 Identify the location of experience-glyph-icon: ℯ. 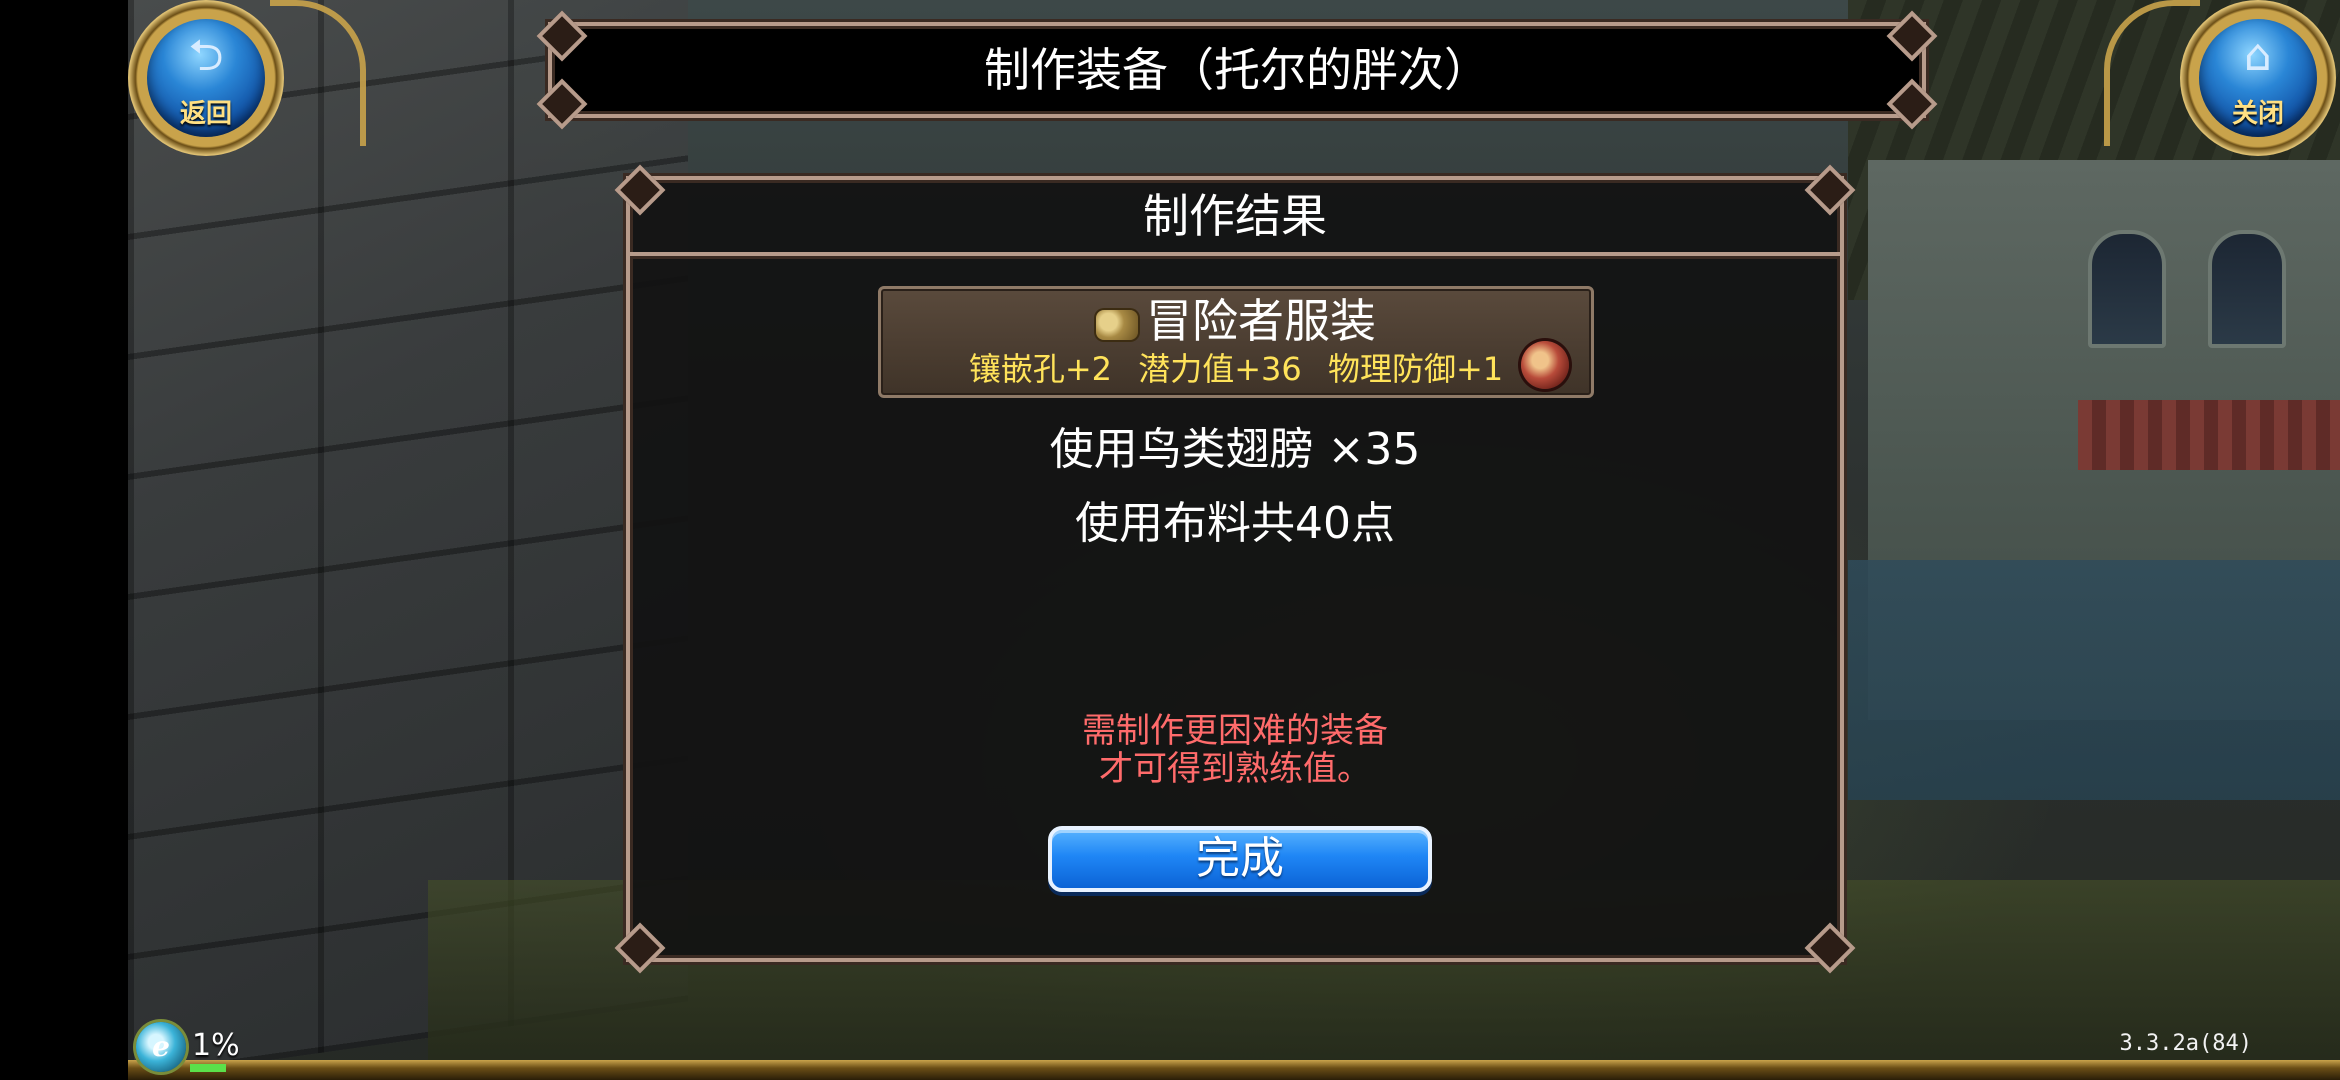
(161, 1046).